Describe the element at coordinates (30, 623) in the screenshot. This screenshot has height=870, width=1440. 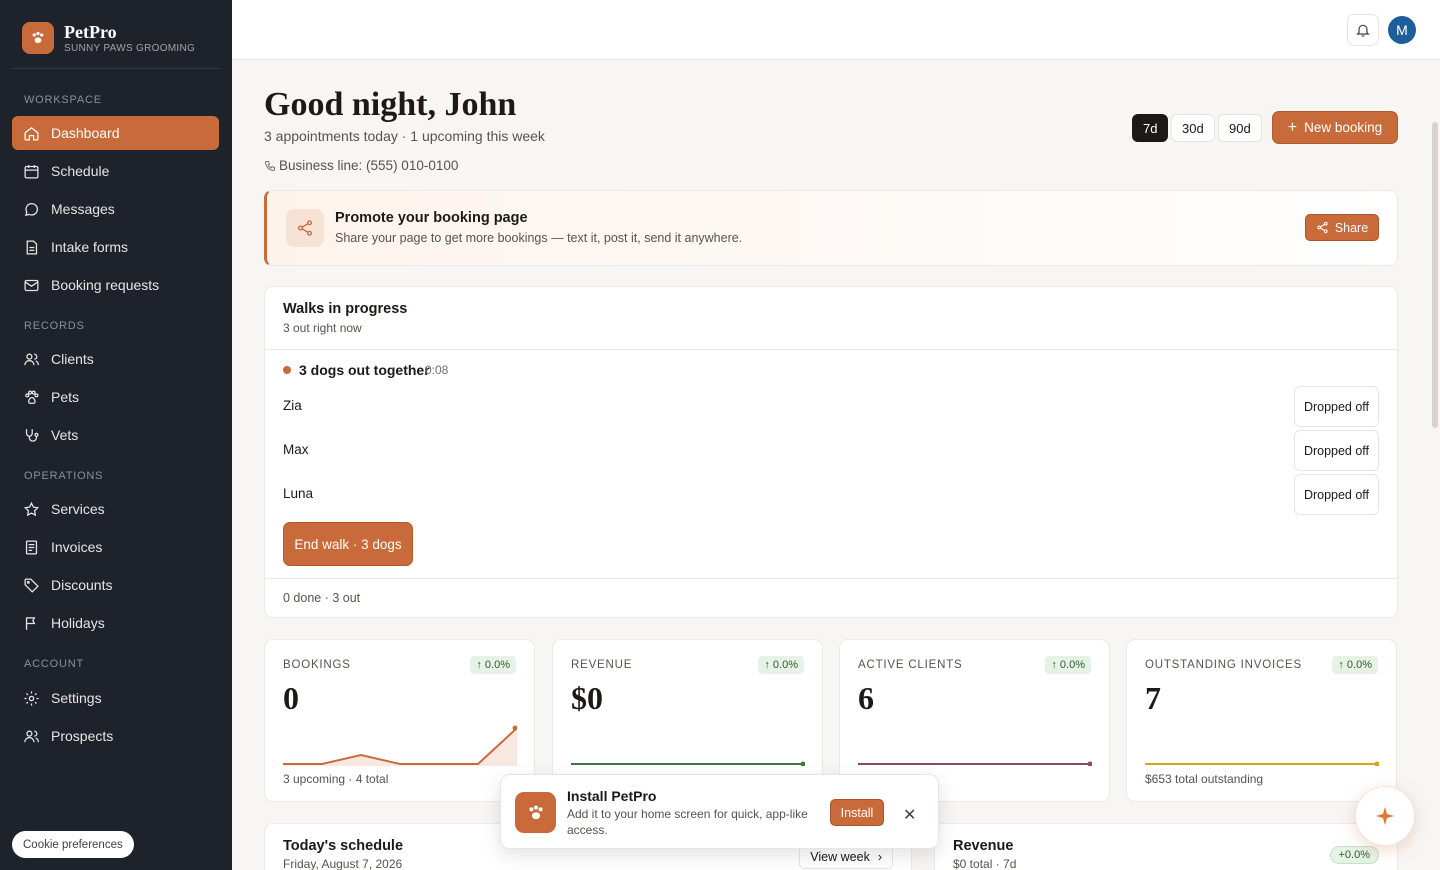
I see `flag-icon` at that location.